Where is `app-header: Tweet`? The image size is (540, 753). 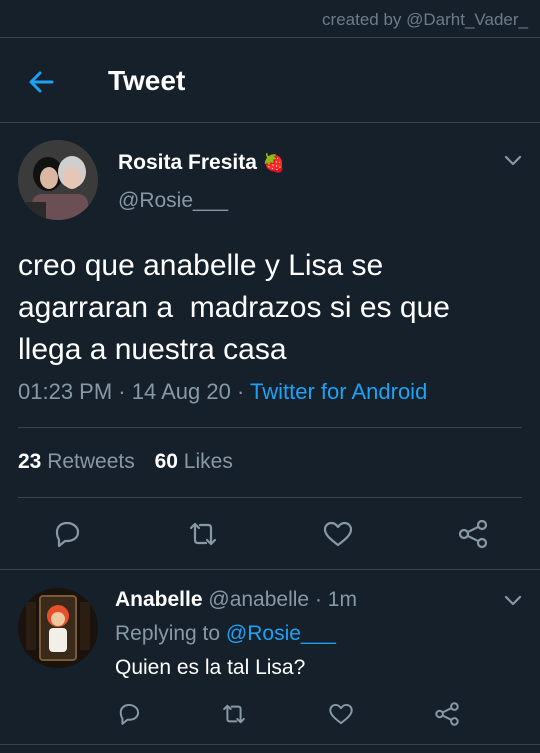 app-header: Tweet is located at coordinates (270, 82).